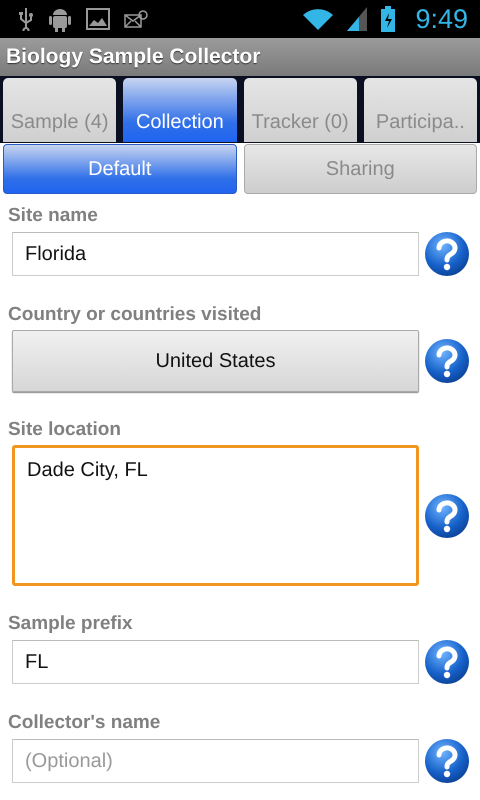 The height and width of the screenshot is (800, 480). Describe the element at coordinates (59, 110) in the screenshot. I see `tab: Sample (4)` at that location.